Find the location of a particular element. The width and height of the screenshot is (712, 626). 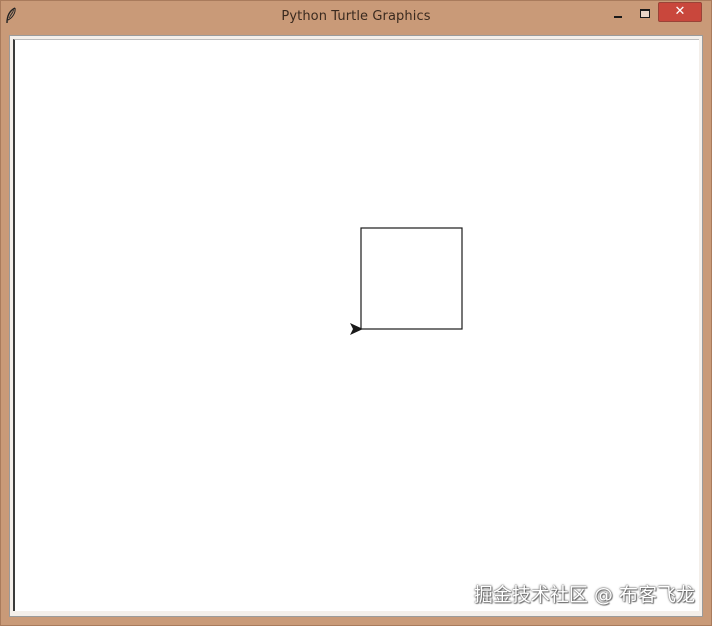

minimize-icon is located at coordinates (618, 17).